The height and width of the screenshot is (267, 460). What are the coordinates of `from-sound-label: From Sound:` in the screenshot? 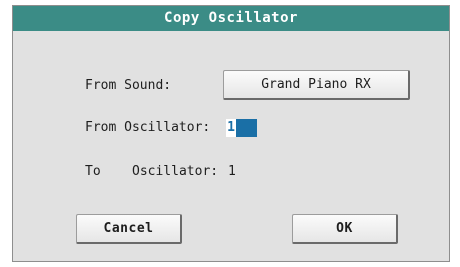 It's located at (128, 85).